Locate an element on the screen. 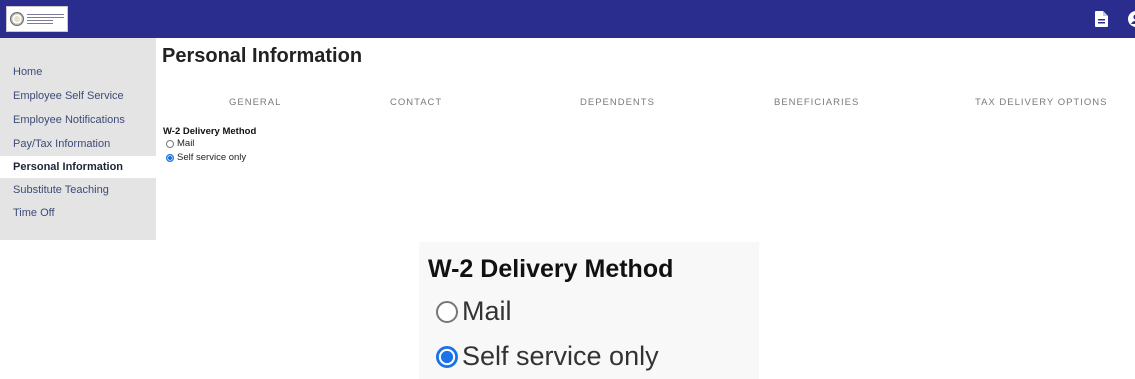 This screenshot has height=379, width=1135. w2-delivery-heading: W-2 Delivery Method is located at coordinates (210, 131).